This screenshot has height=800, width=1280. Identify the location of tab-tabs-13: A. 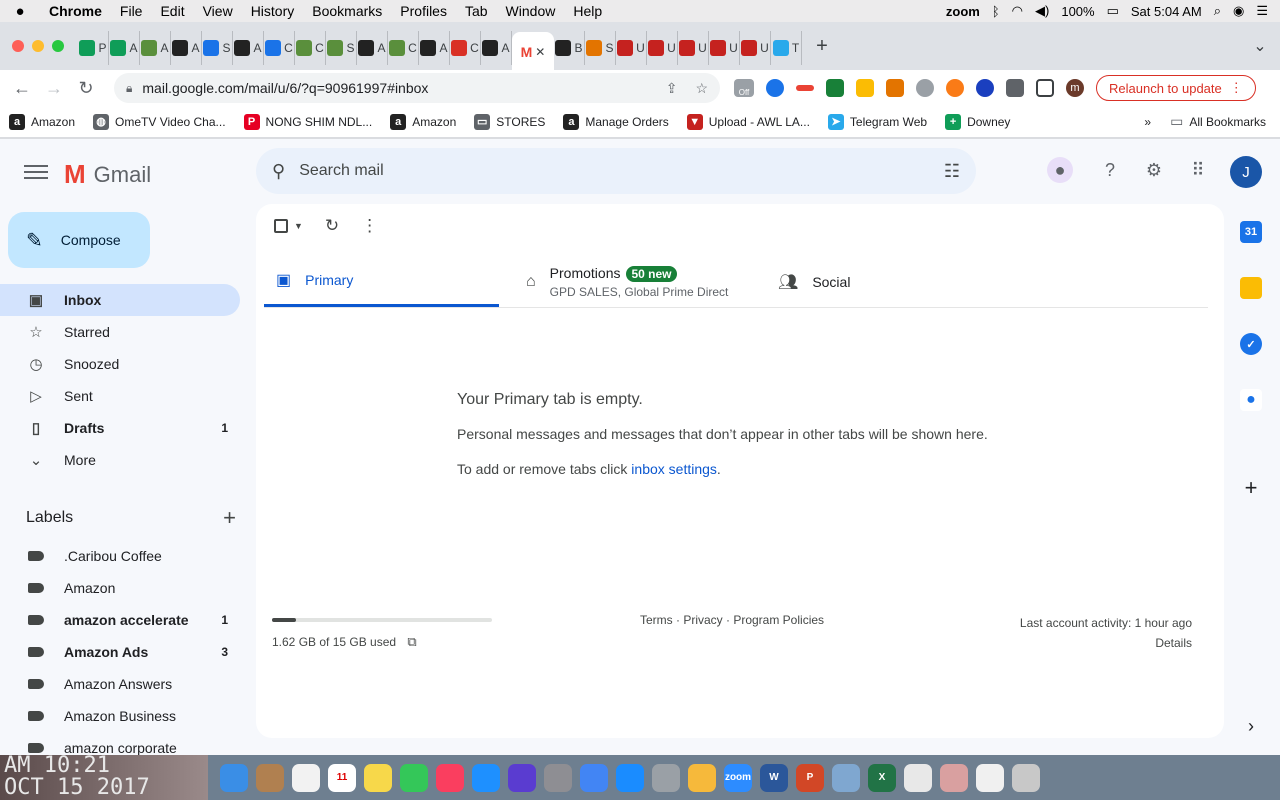
(496, 48).